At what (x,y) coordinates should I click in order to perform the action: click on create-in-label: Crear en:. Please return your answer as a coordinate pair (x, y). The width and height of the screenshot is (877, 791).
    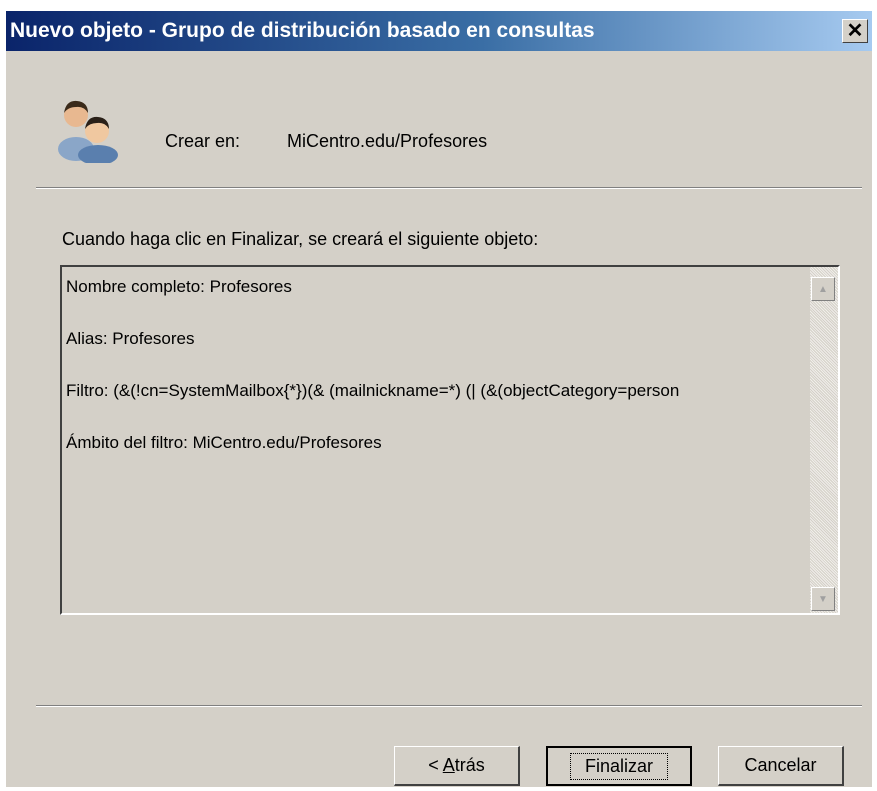
    Looking at the image, I should click on (203, 141).